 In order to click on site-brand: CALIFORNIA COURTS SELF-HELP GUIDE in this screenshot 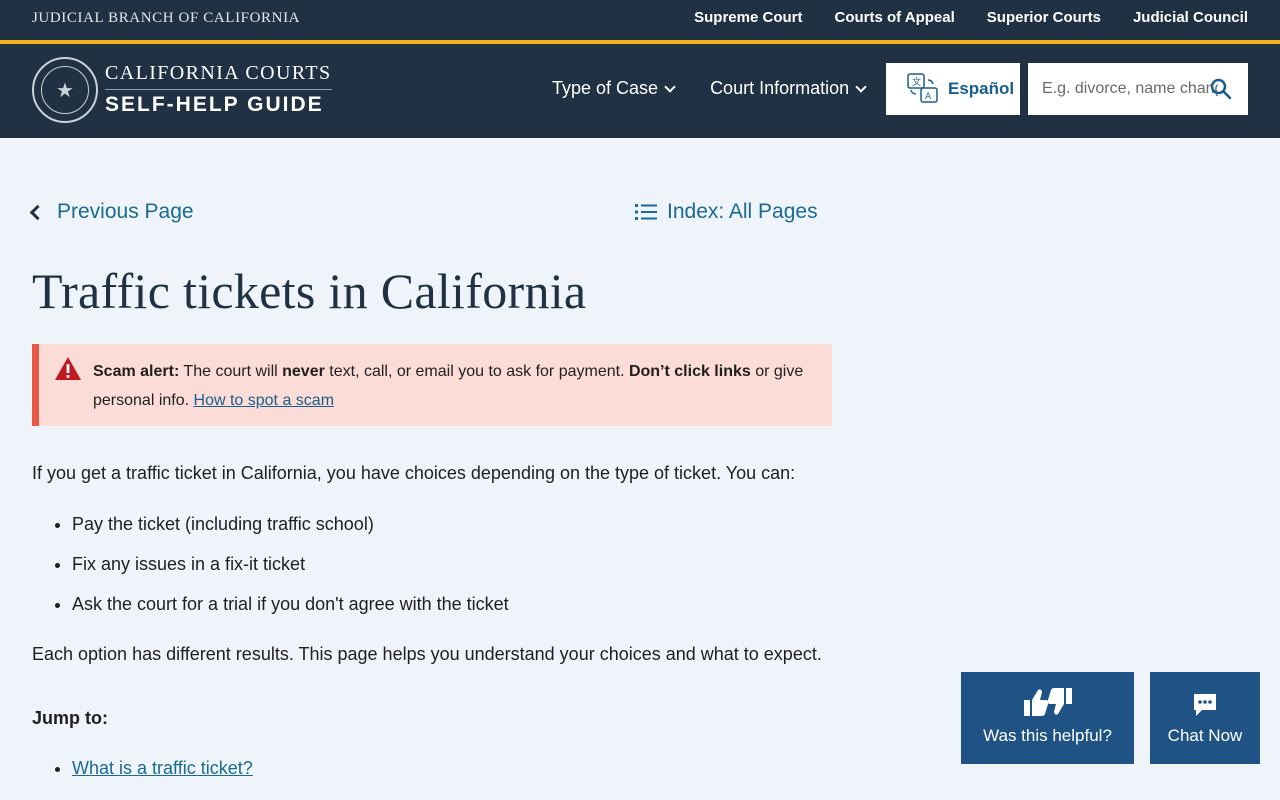, I will do `click(218, 89)`.